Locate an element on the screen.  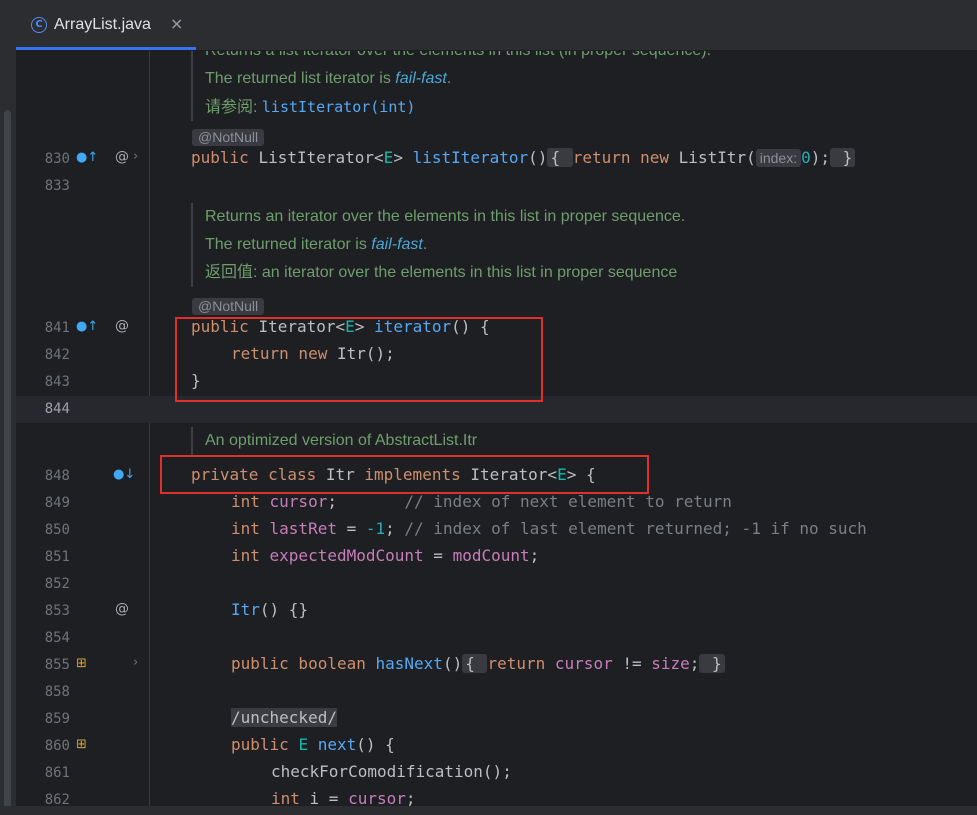
line-number: 849 is located at coordinates (57, 503).